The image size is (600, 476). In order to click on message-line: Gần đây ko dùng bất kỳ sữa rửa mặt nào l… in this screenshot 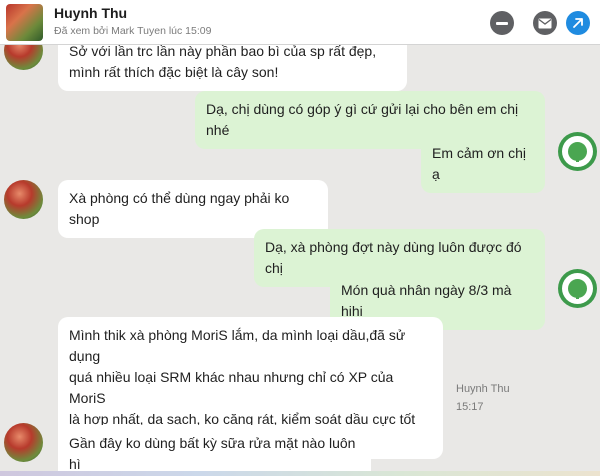, I will do `click(212, 453)`.